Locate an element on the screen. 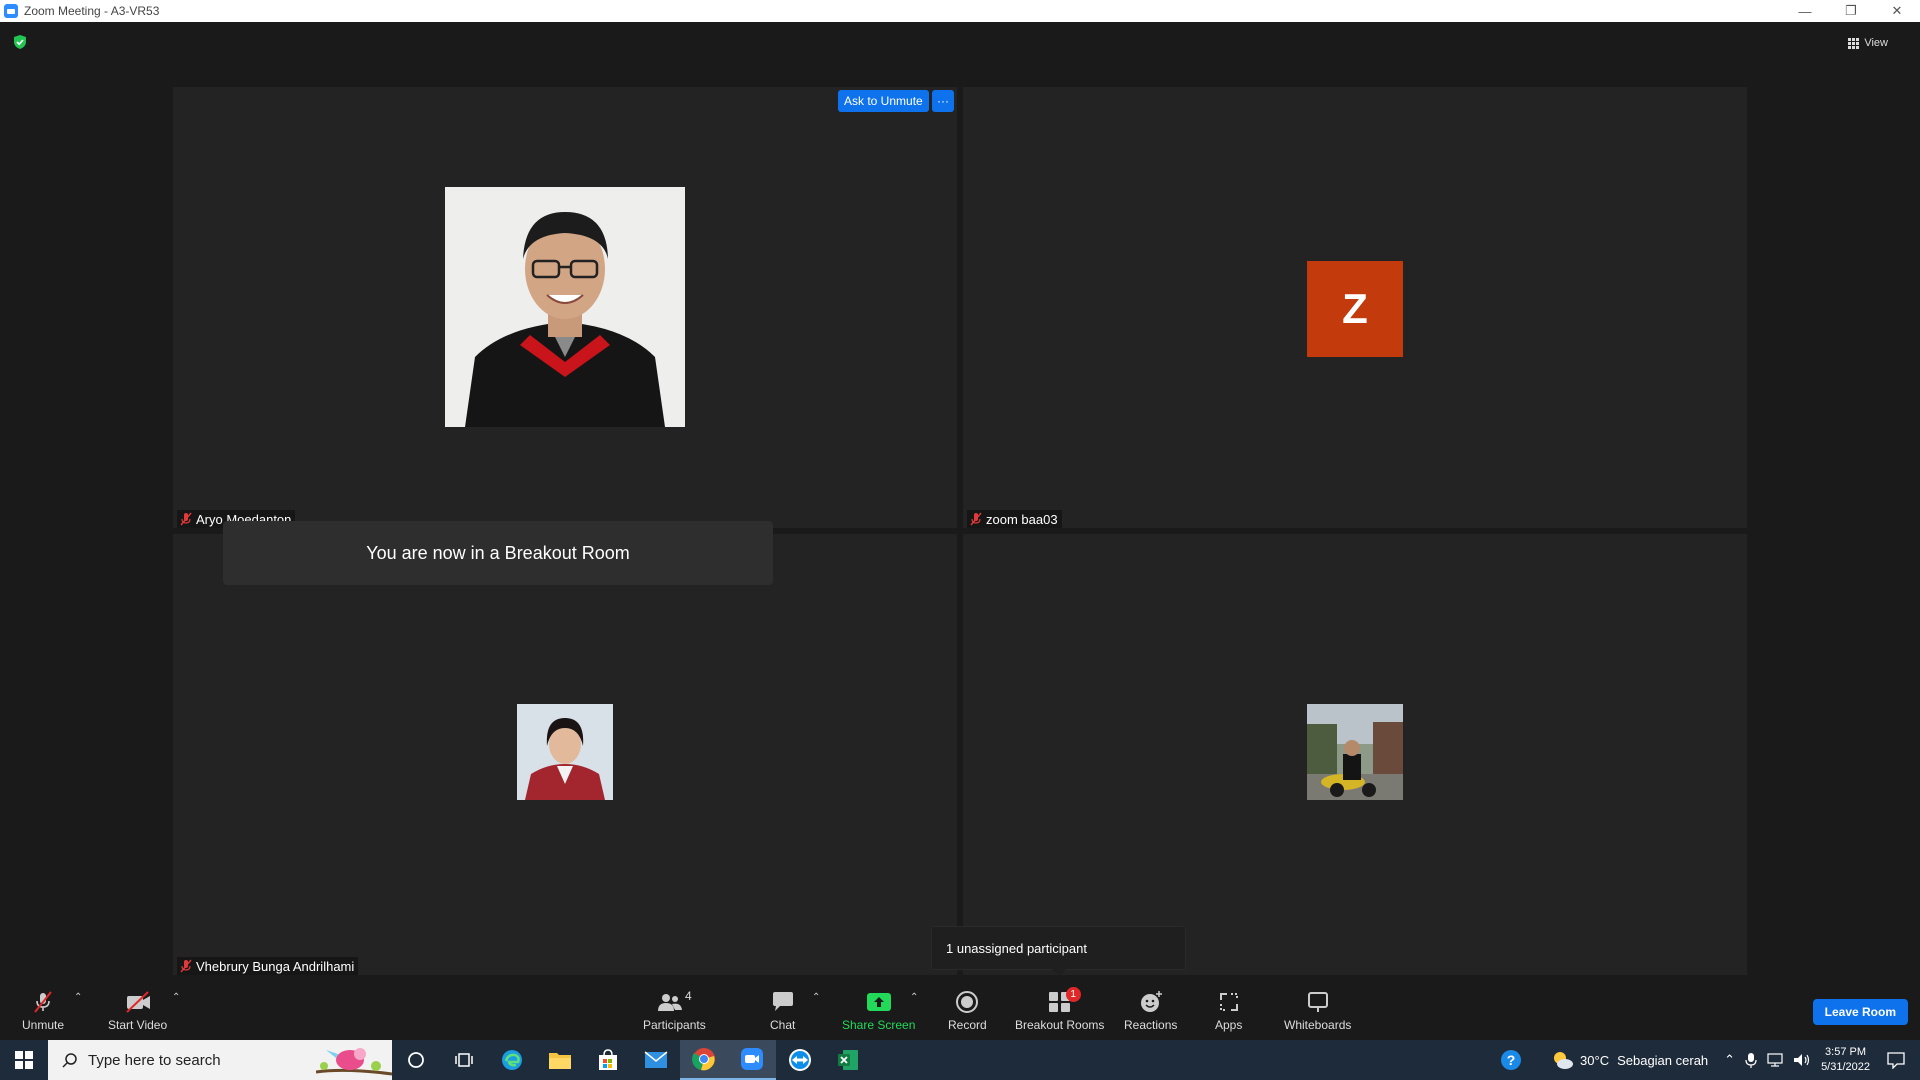  chat-options-caret-icon: ⌃ is located at coordinates (816, 997).